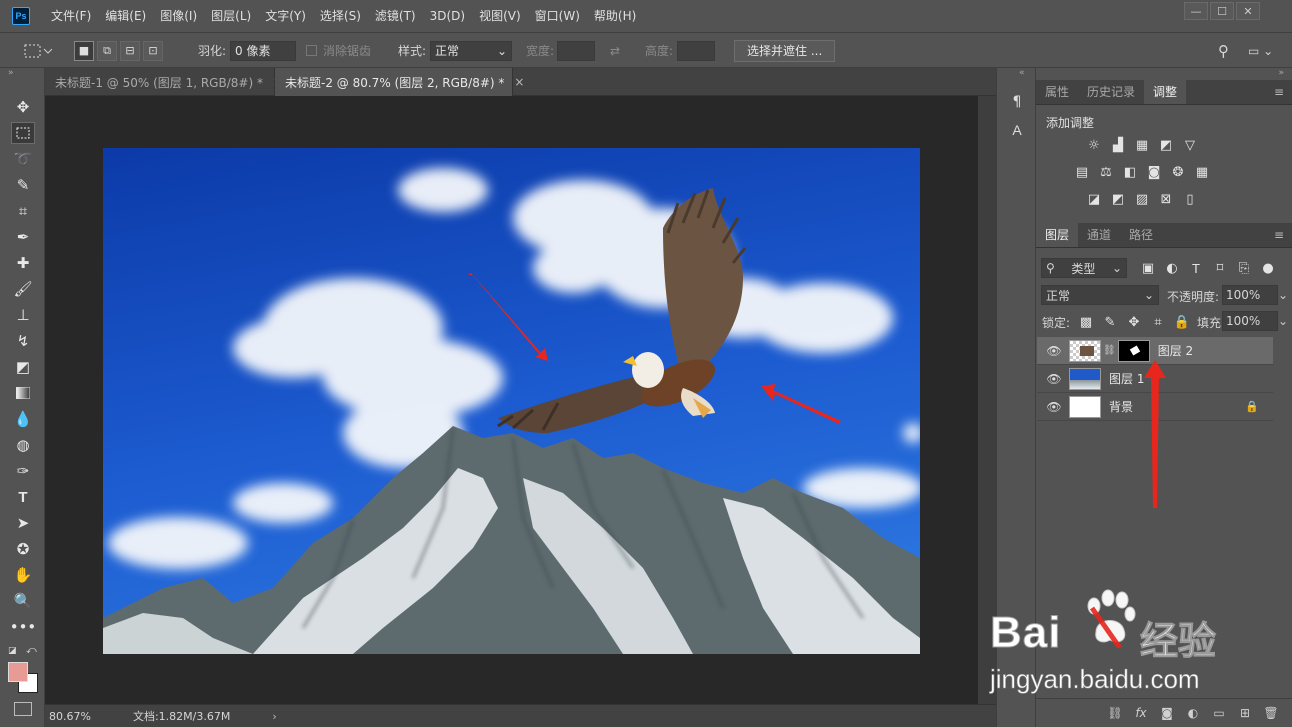  What do you see at coordinates (18, 672) in the screenshot?
I see `foreground-color-swatch` at bounding box center [18, 672].